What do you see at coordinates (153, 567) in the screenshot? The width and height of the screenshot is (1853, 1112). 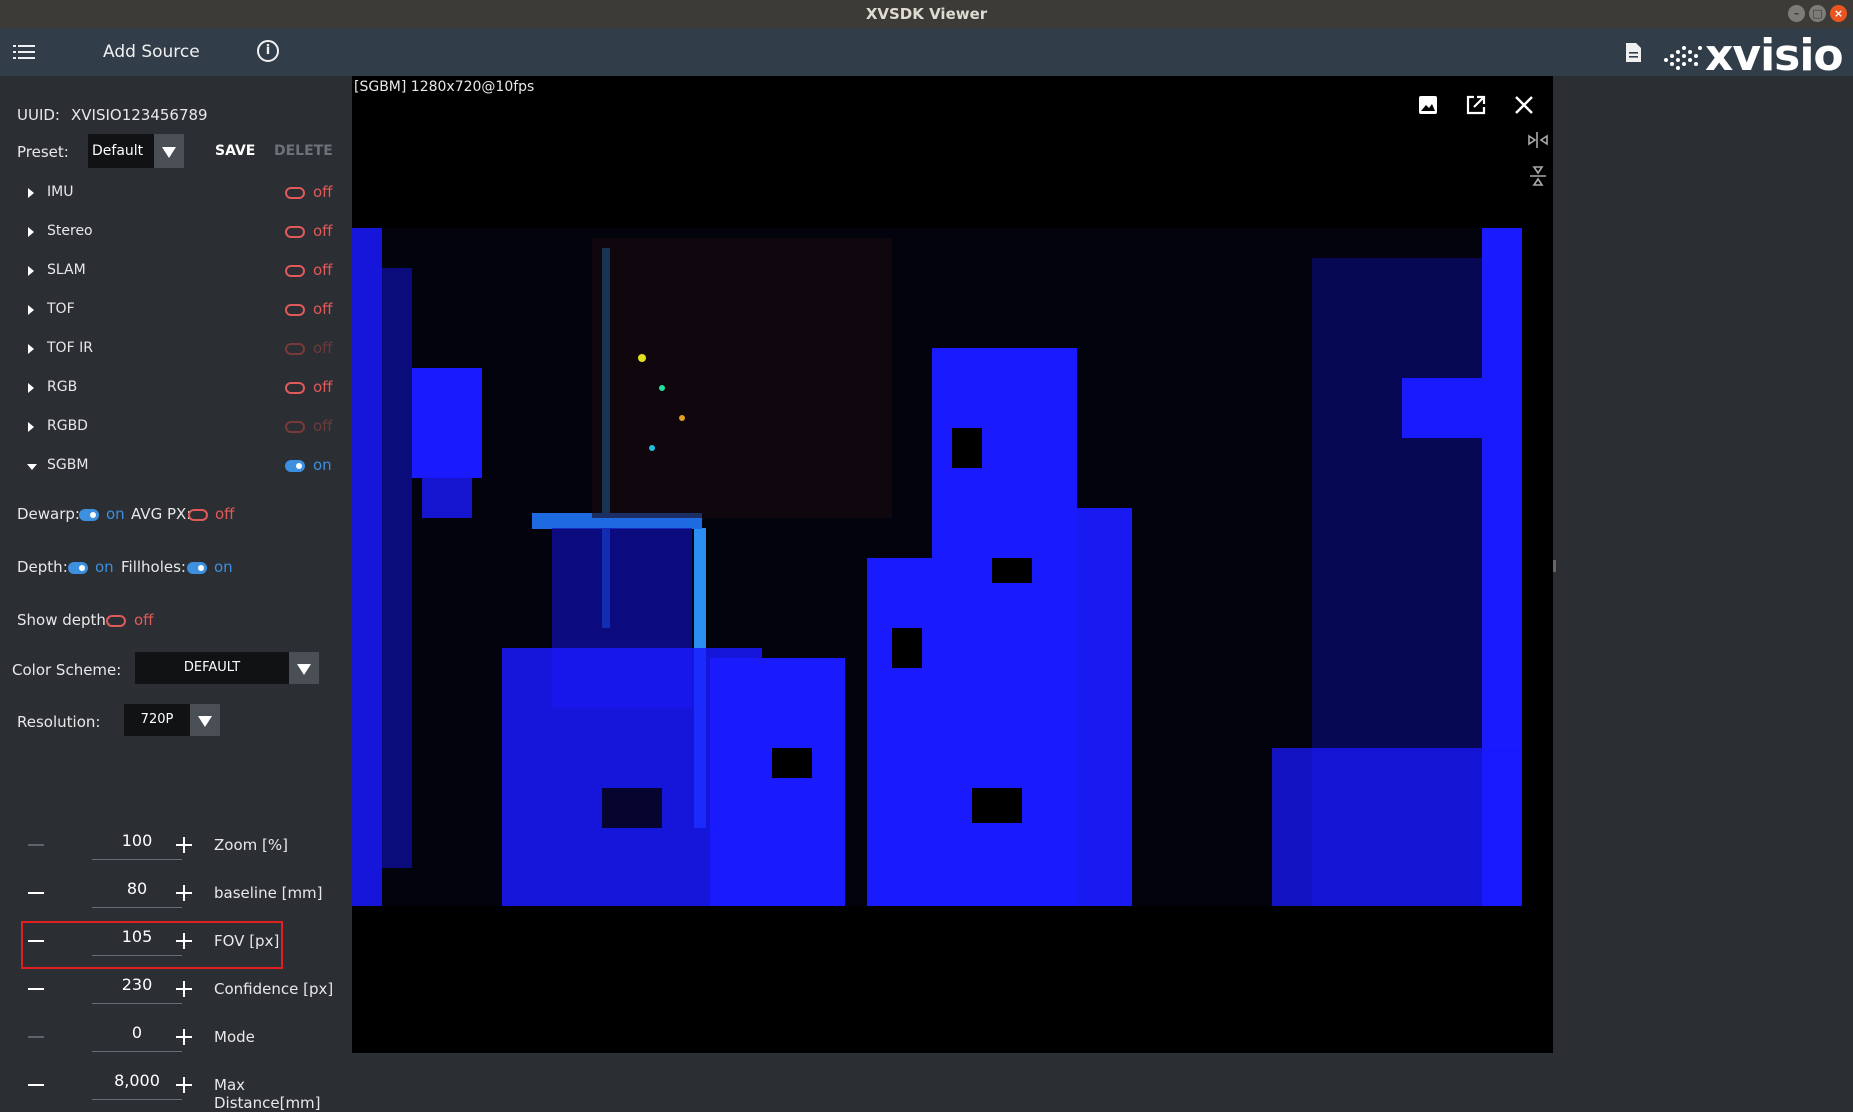 I see `fillholes-label: Fillholes:` at bounding box center [153, 567].